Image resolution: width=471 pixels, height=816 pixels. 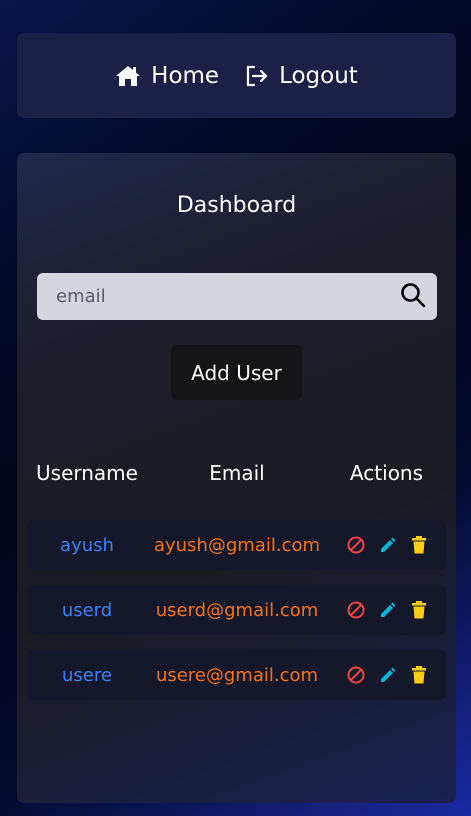 What do you see at coordinates (87, 610) in the screenshot?
I see `row-username: userd` at bounding box center [87, 610].